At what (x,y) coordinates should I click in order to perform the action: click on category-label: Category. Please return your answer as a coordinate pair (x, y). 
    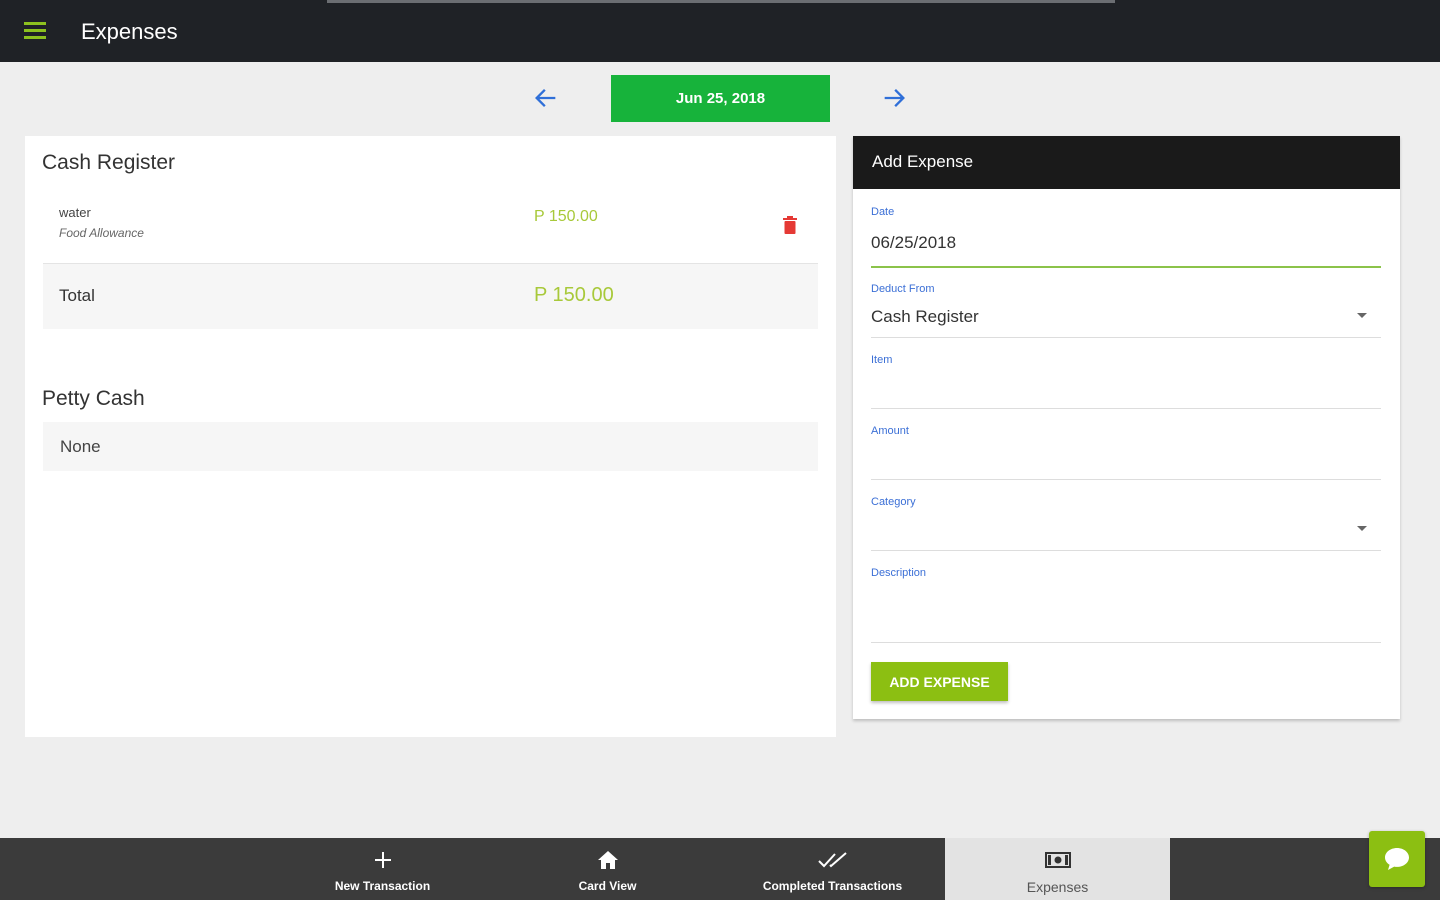
    Looking at the image, I should click on (893, 502).